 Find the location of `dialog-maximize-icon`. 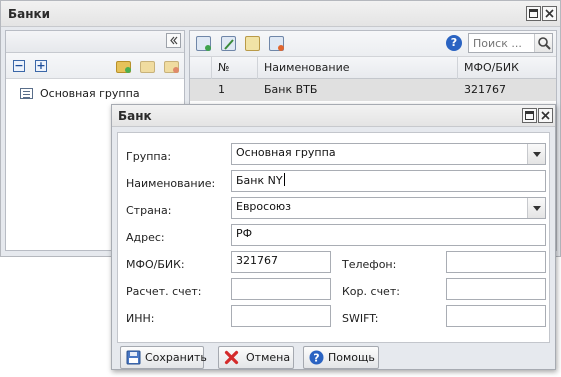

dialog-maximize-icon is located at coordinates (529, 115).